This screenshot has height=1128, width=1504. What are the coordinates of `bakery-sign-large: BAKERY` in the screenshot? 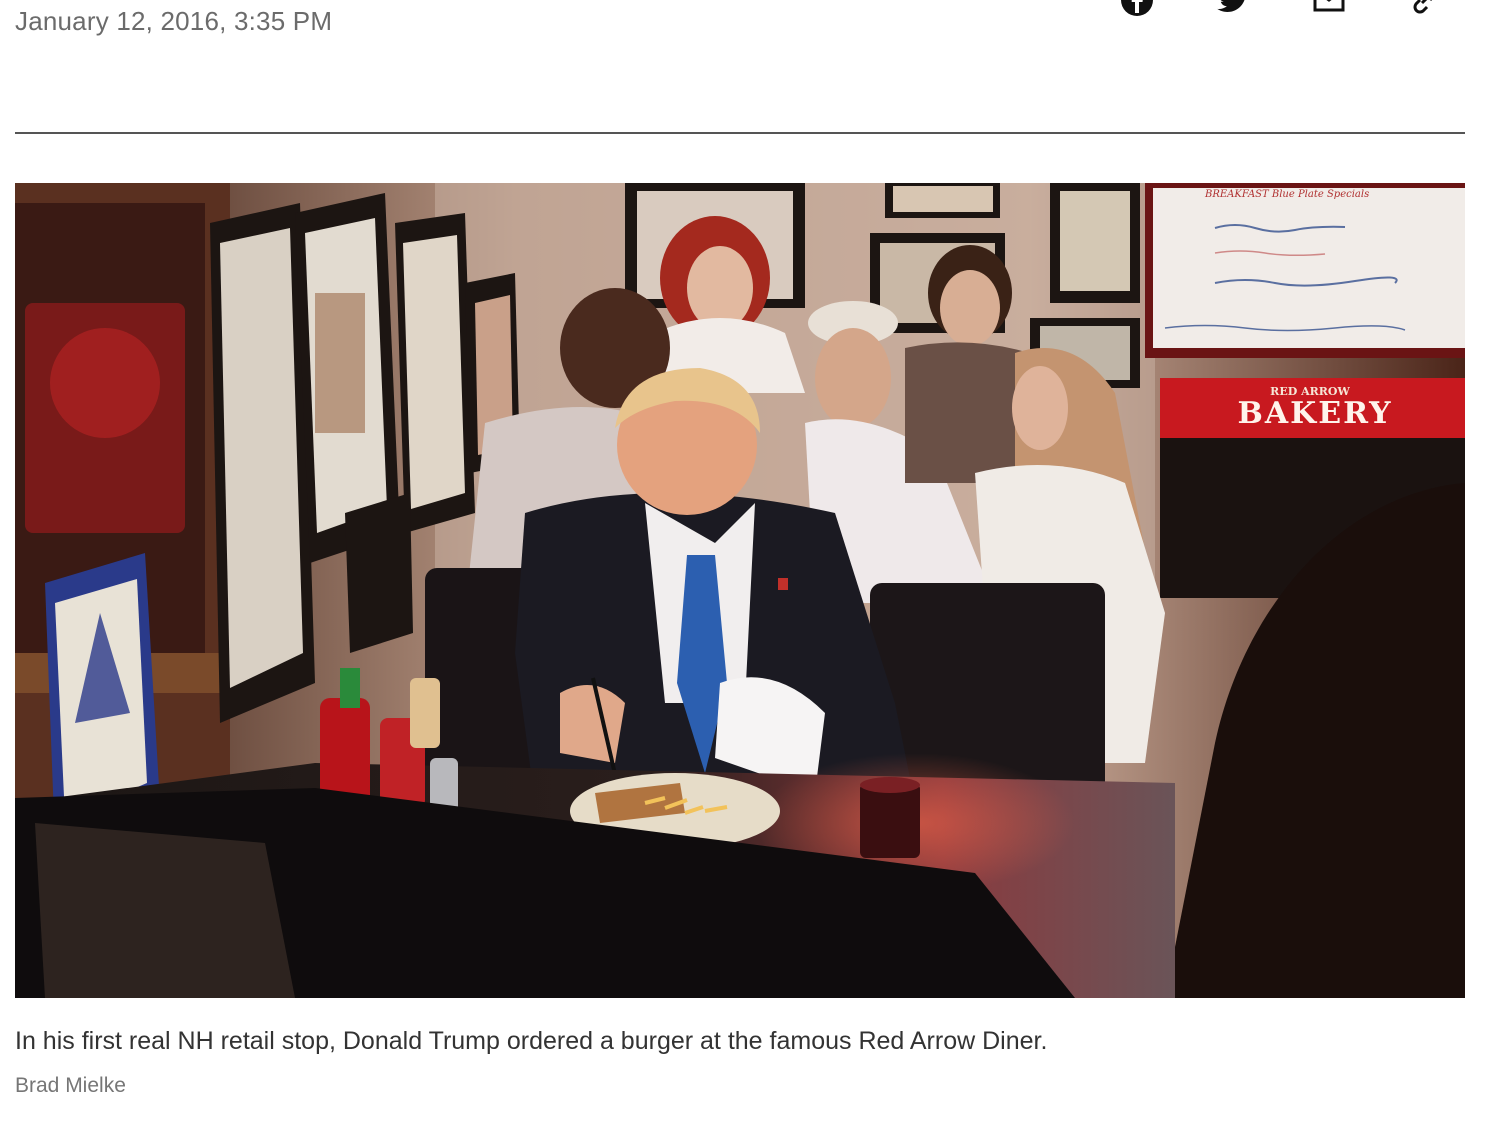 It's located at (1315, 413).